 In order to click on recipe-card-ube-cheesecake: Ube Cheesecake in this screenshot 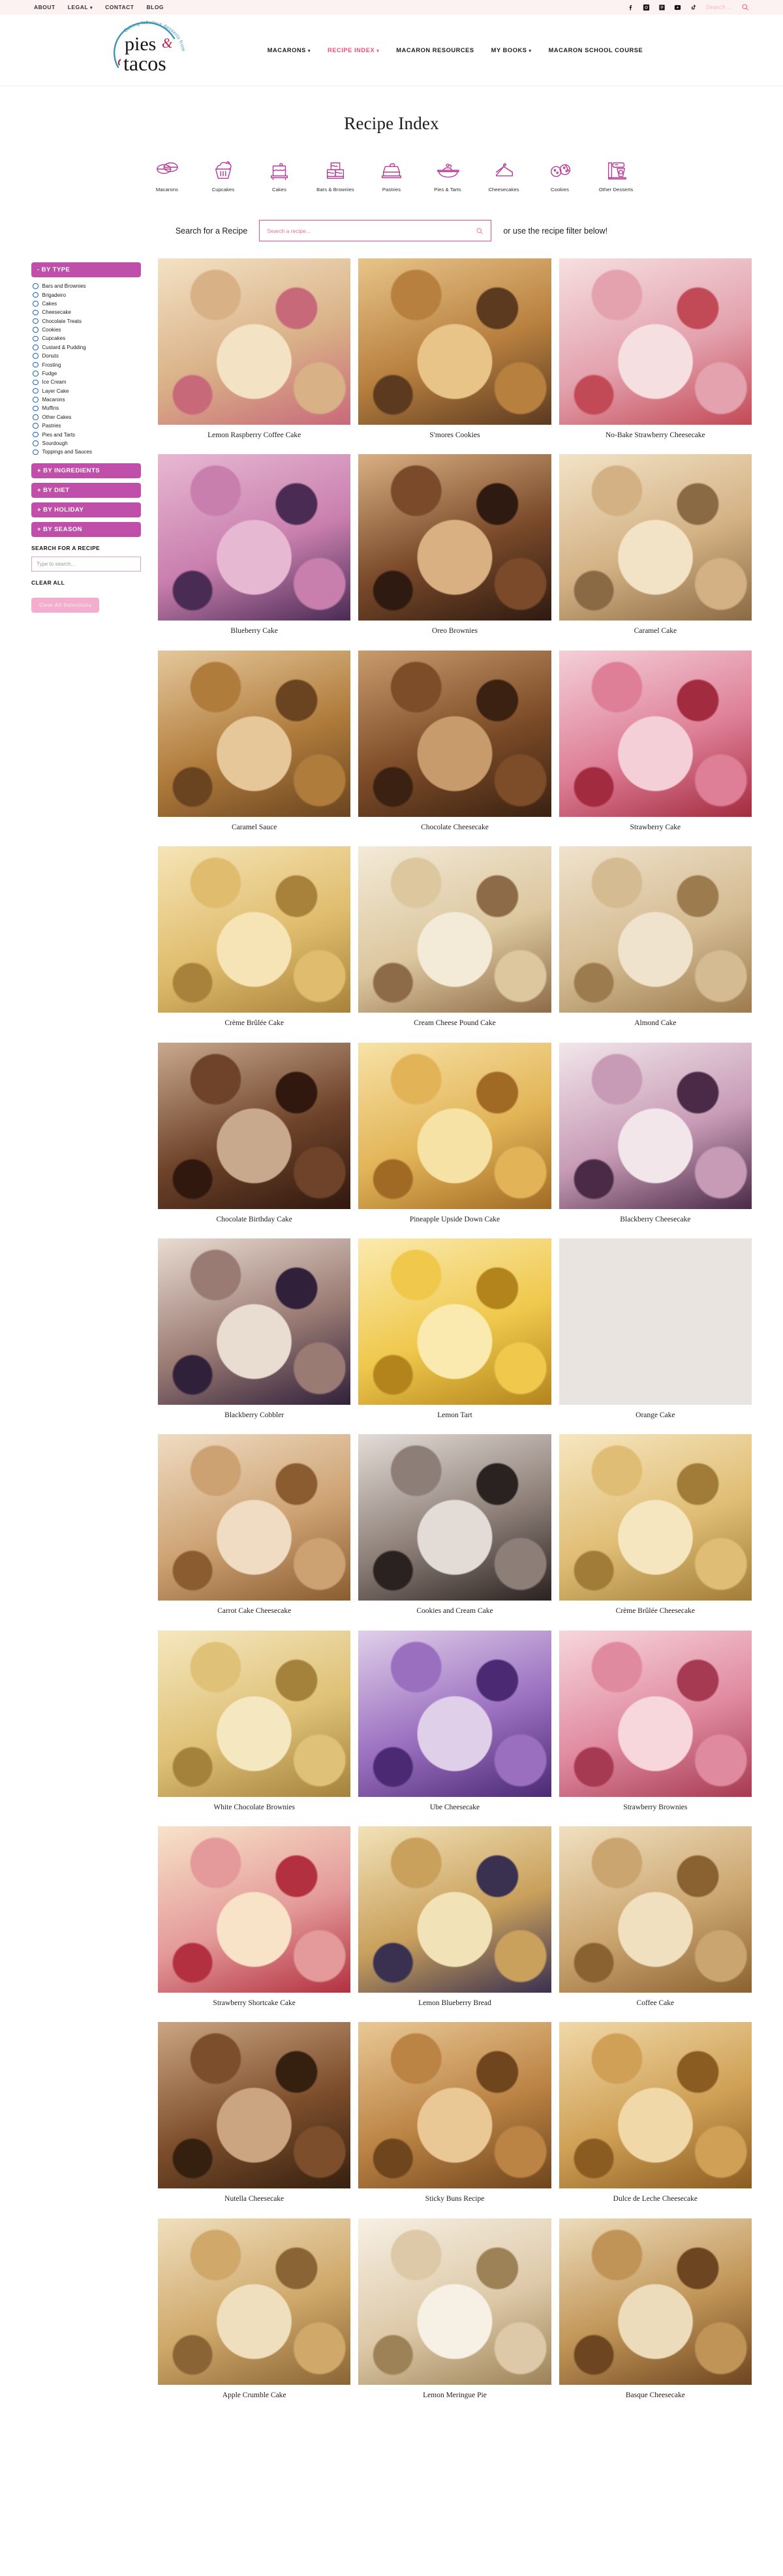, I will do `click(454, 1725)`.